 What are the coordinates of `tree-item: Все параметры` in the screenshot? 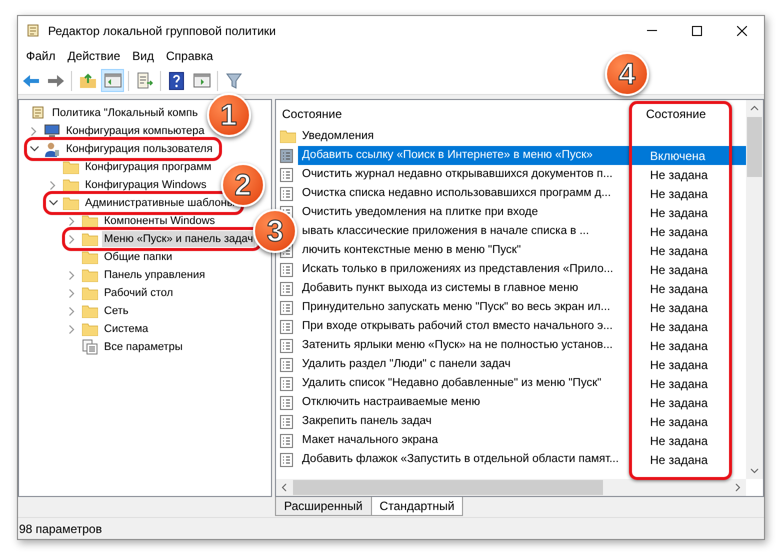 It's located at (143, 347).